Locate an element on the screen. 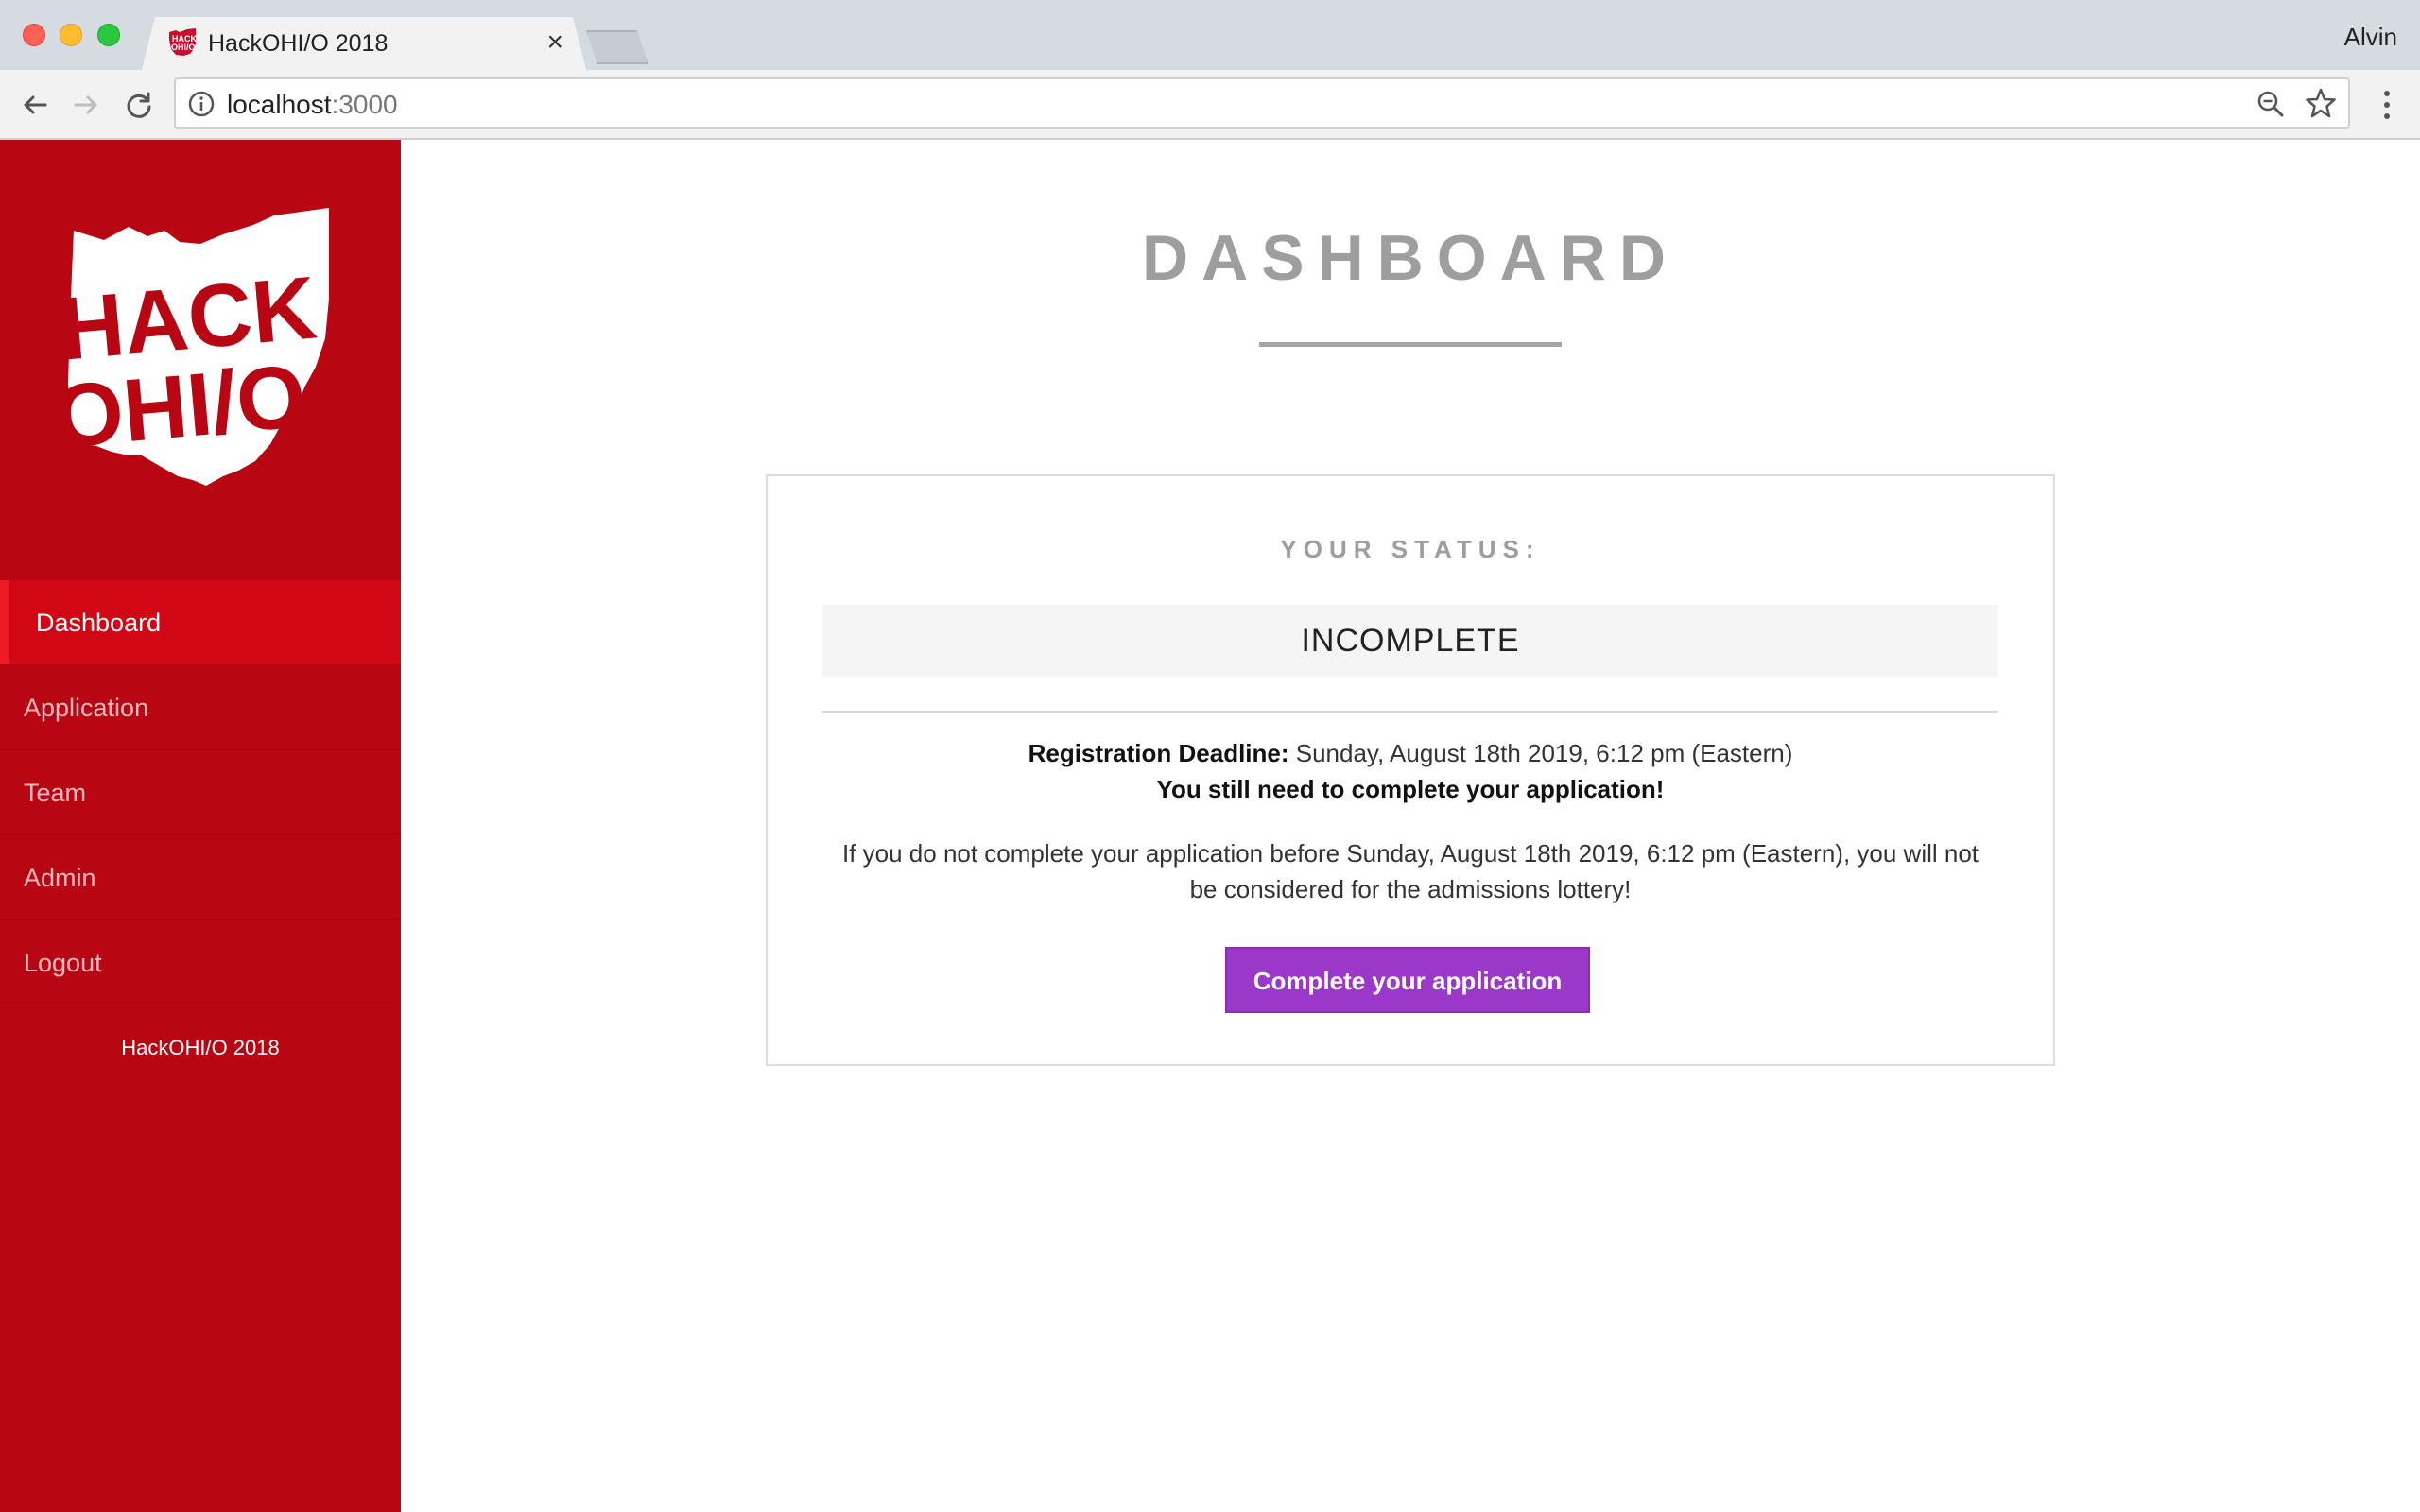 This screenshot has width=2420, height=1512. hackohio-logo: HACK OHI/O is located at coordinates (201, 349).